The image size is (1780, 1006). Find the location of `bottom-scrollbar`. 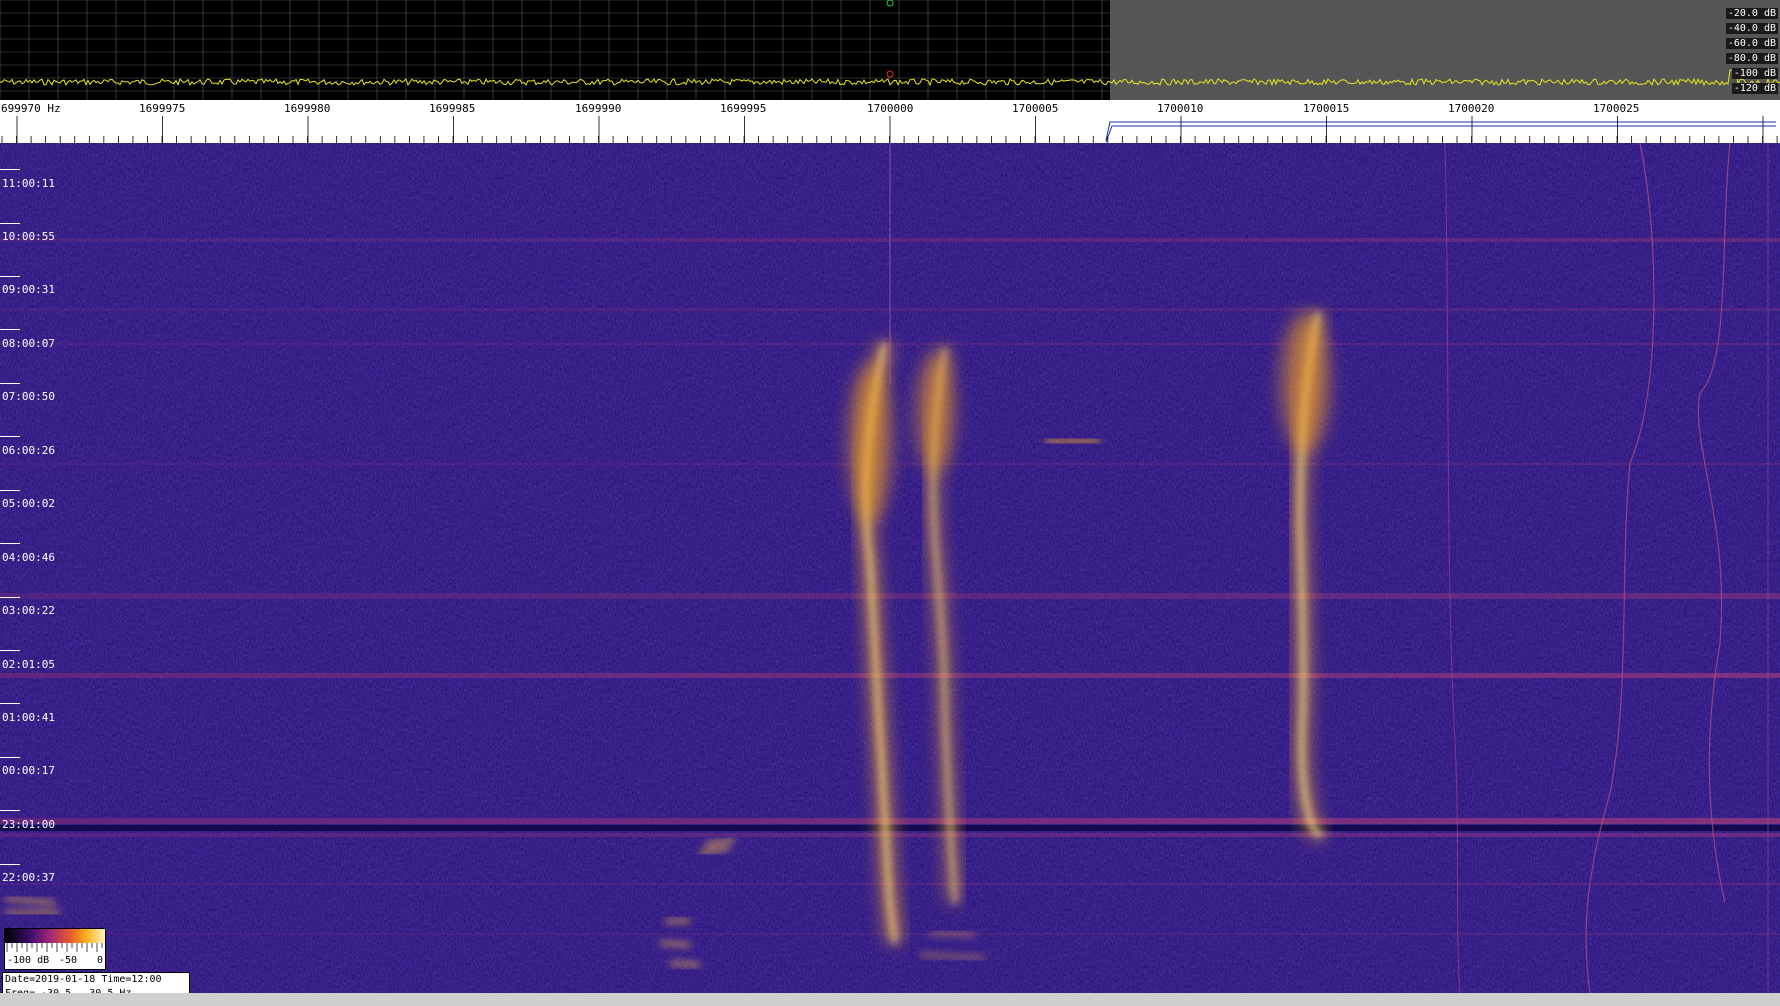

bottom-scrollbar is located at coordinates (890, 999).